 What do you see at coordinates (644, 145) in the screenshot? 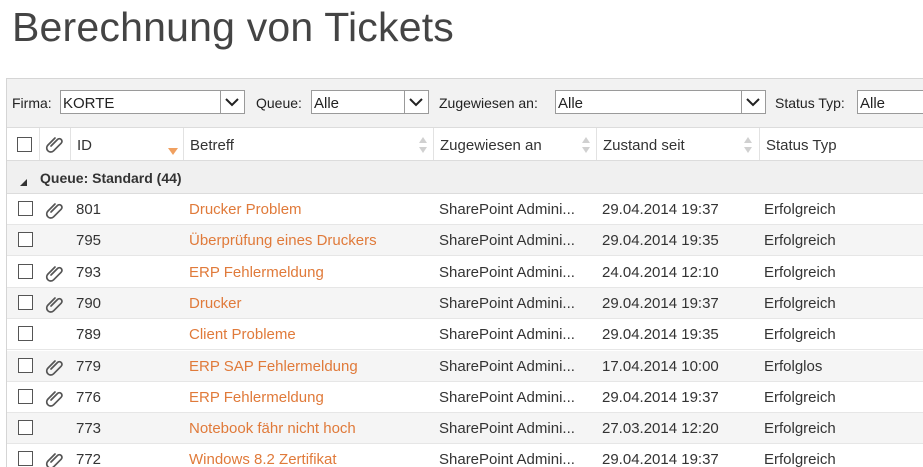
I see `column-header-zustand-label: Zustand seit` at bounding box center [644, 145].